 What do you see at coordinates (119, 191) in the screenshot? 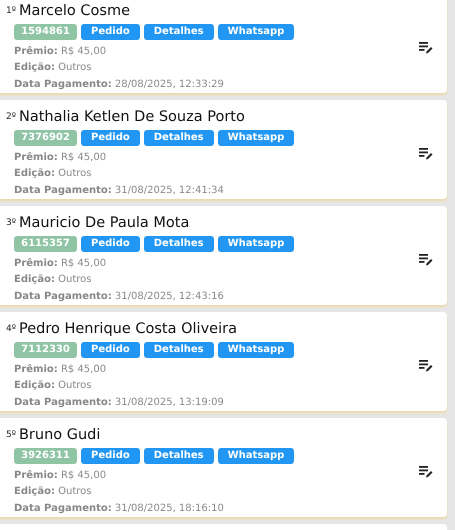
I see `detail-text: Data Pagamento: 31/08/2025, 12:41:34` at bounding box center [119, 191].